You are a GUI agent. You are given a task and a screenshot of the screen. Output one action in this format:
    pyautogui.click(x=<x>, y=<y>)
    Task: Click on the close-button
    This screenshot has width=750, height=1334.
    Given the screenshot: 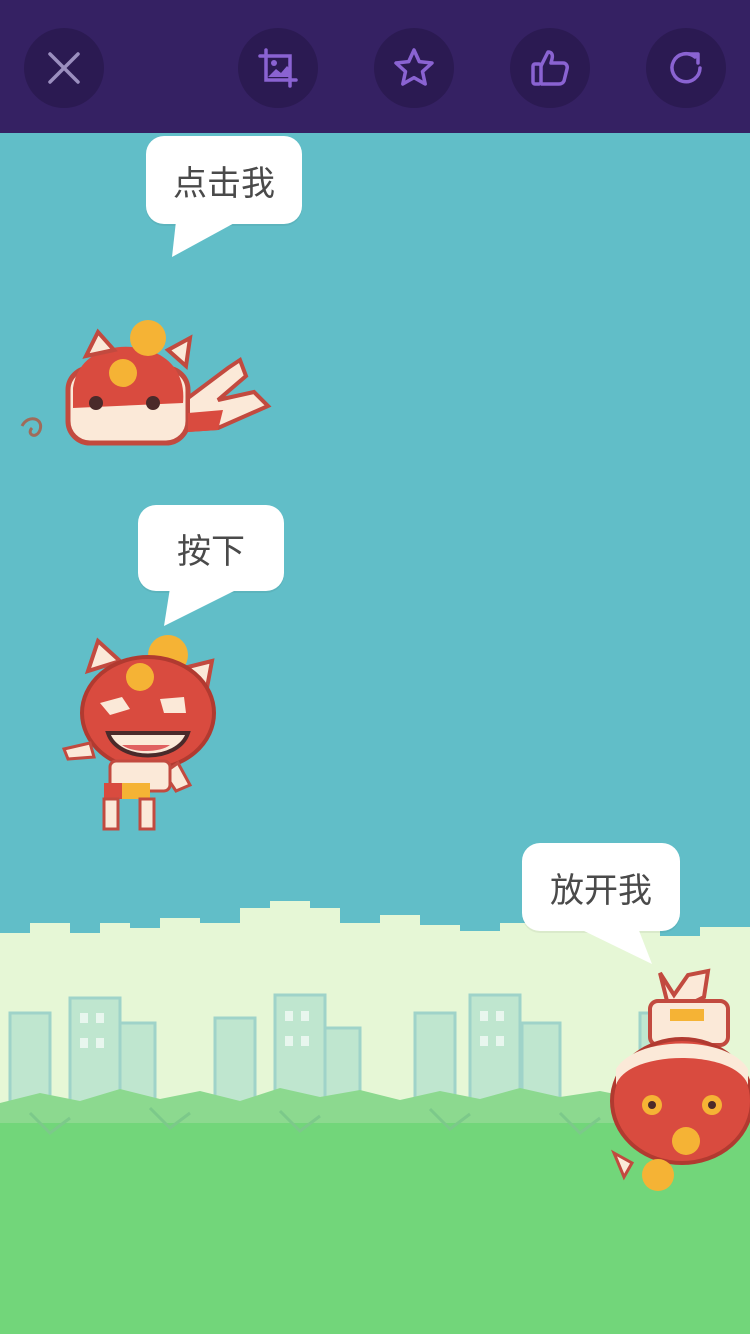 What is the action you would take?
    pyautogui.click(x=64, y=68)
    